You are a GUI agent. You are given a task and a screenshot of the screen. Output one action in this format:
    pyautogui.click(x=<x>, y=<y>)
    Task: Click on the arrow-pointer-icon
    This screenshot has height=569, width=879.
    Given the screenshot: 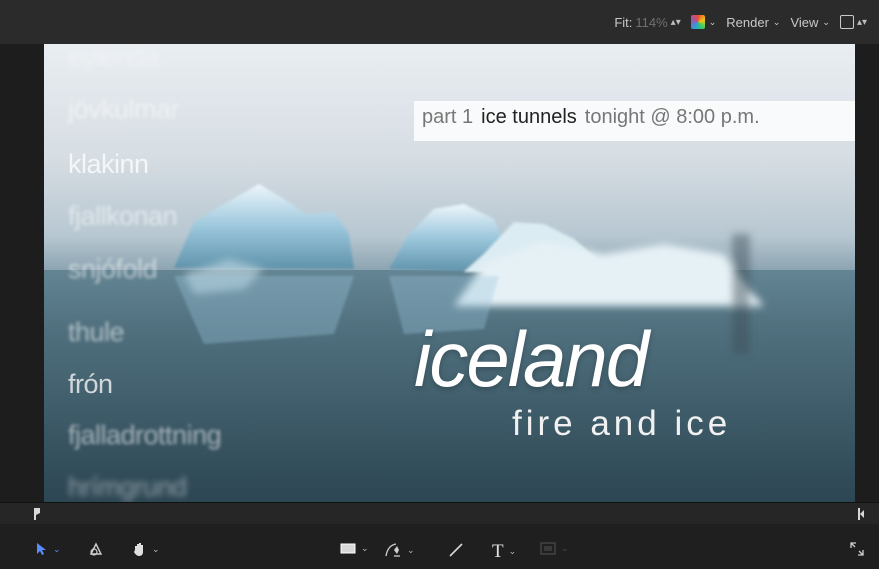 What is the action you would take?
    pyautogui.click(x=41, y=549)
    